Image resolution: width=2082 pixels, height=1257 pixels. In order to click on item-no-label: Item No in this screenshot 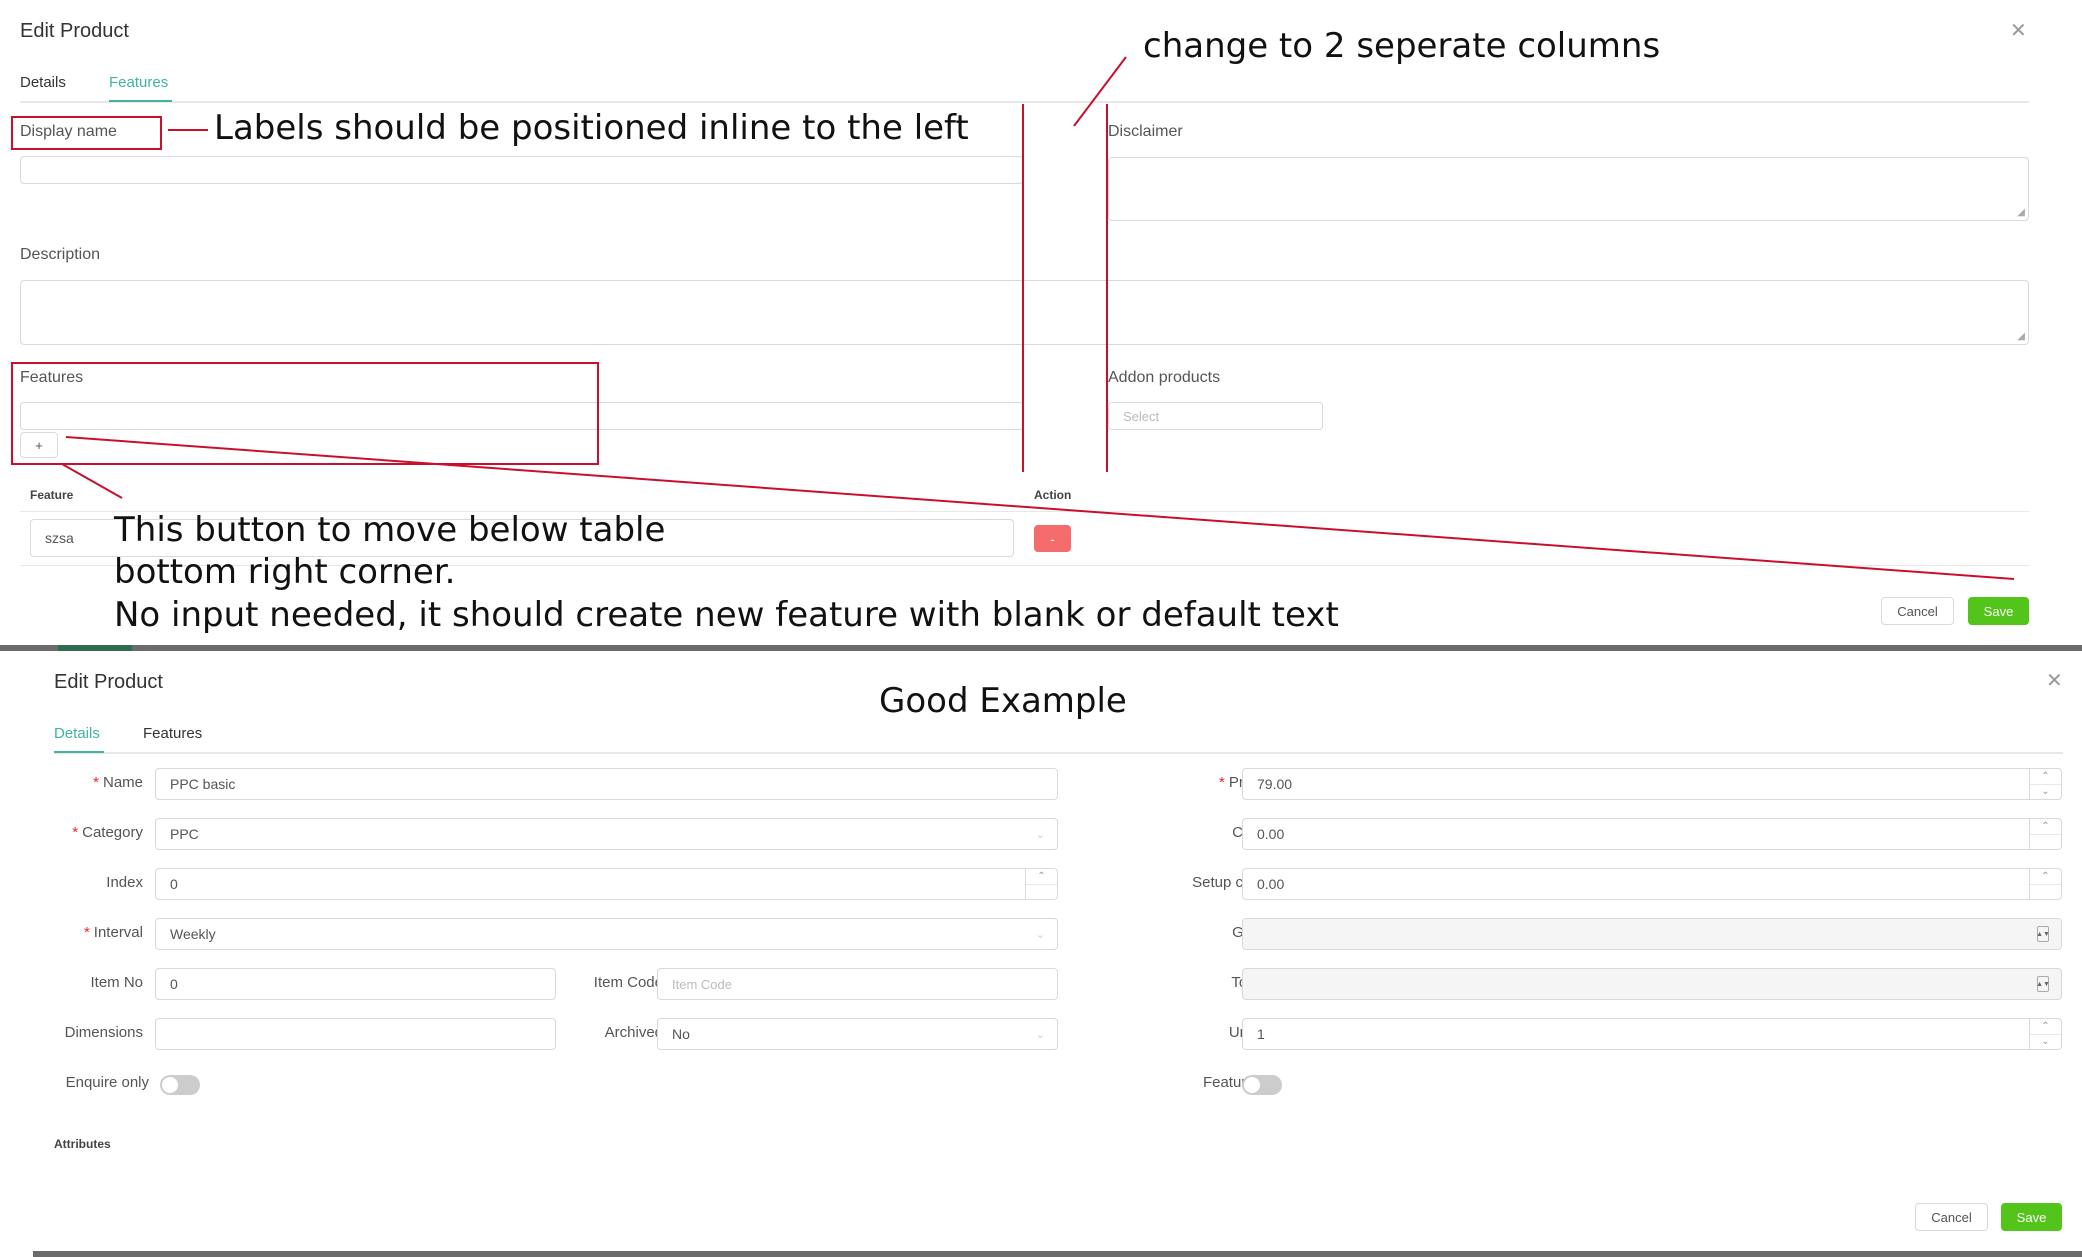, I will do `click(116, 982)`.